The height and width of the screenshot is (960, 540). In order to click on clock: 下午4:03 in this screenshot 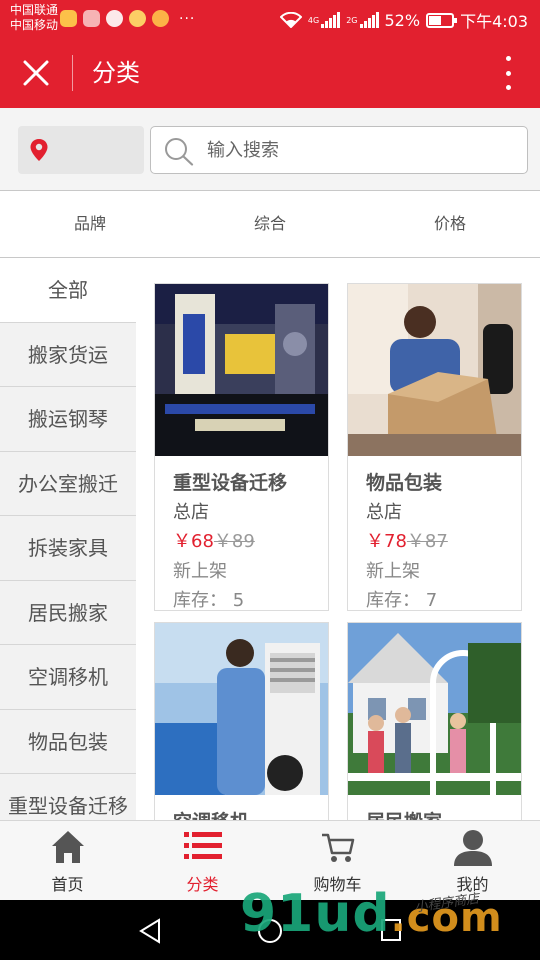, I will do `click(494, 21)`.